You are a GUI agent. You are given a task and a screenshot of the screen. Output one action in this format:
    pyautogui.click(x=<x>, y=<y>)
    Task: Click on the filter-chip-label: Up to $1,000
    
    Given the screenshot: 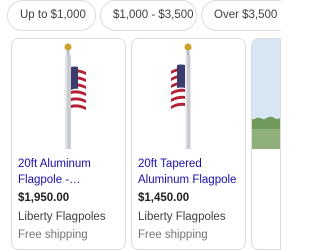 What is the action you would take?
    pyautogui.click(x=53, y=15)
    